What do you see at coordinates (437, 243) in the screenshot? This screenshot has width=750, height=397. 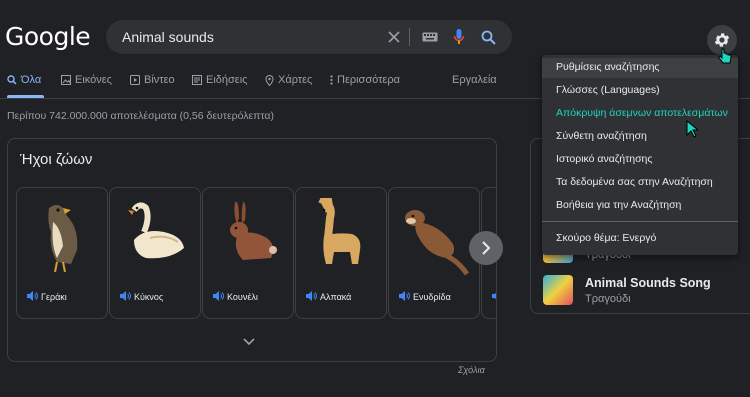 I see `otter-illustration` at bounding box center [437, 243].